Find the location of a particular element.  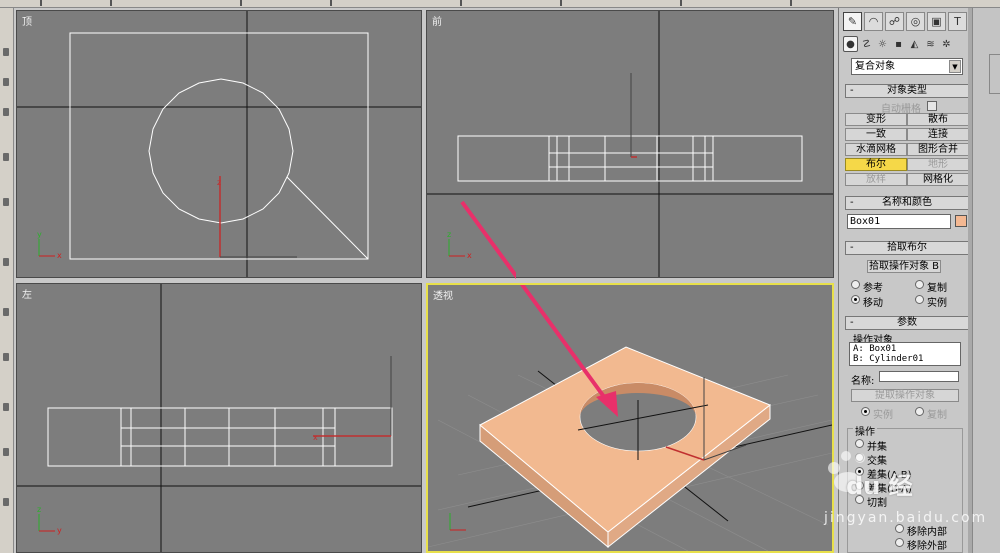

motion-tab-icon: ◎ is located at coordinates (915, 21).